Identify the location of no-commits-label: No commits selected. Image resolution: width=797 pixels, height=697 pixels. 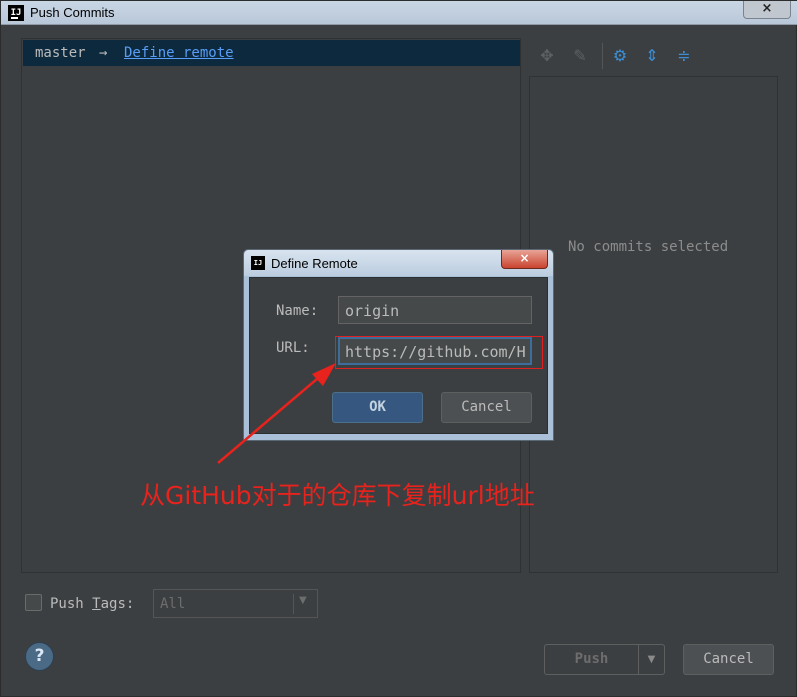
(648, 247).